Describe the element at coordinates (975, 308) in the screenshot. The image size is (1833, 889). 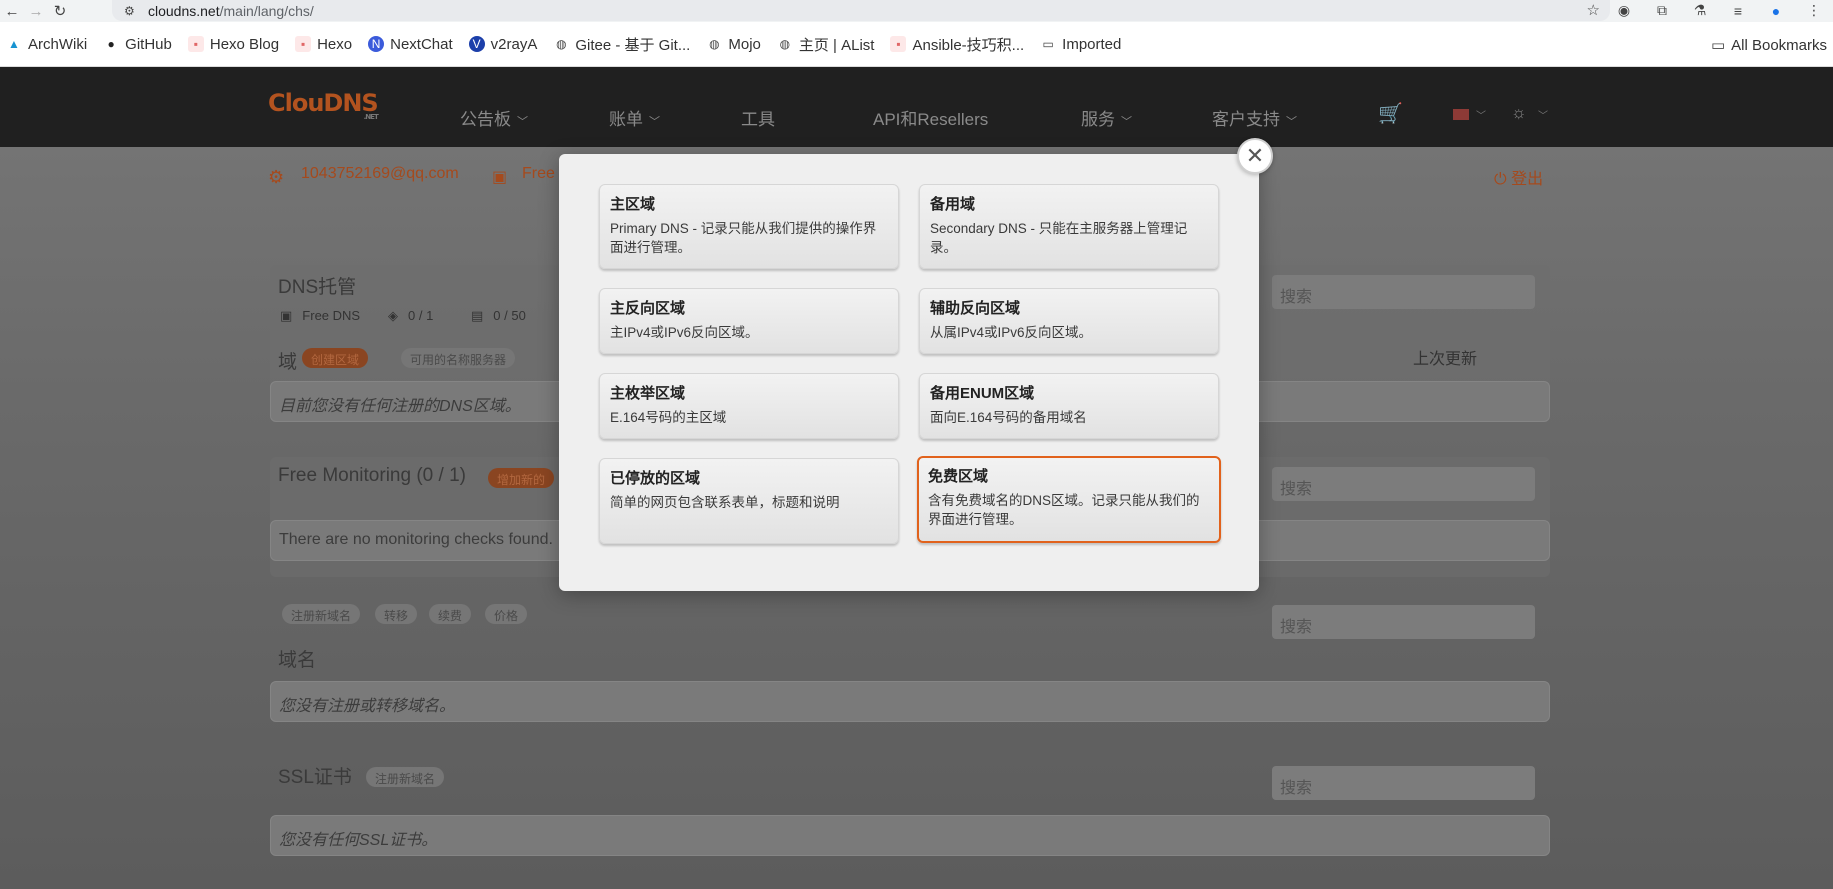
I see `zone-option-title: 辅助反向区域` at that location.